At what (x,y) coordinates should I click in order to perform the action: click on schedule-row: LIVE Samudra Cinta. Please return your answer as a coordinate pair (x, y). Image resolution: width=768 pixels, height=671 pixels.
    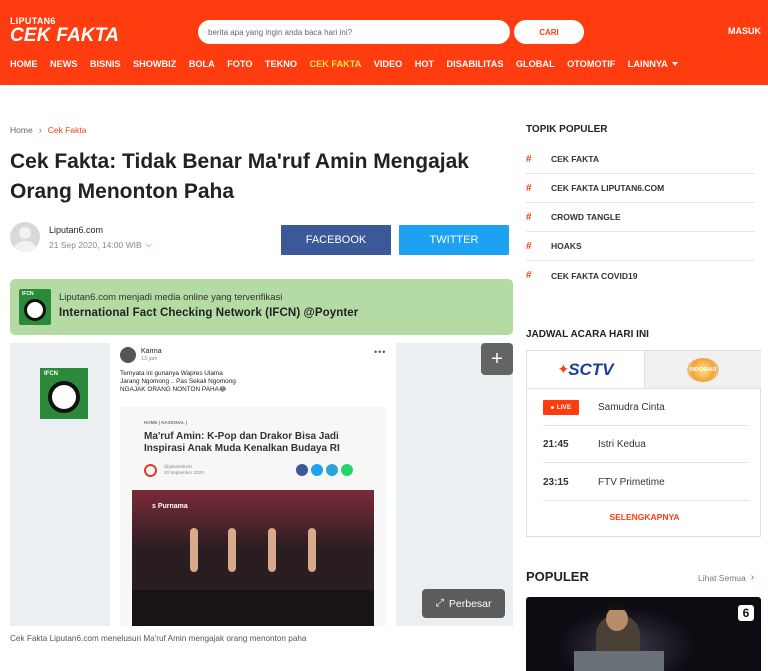
    Looking at the image, I should click on (646, 407).